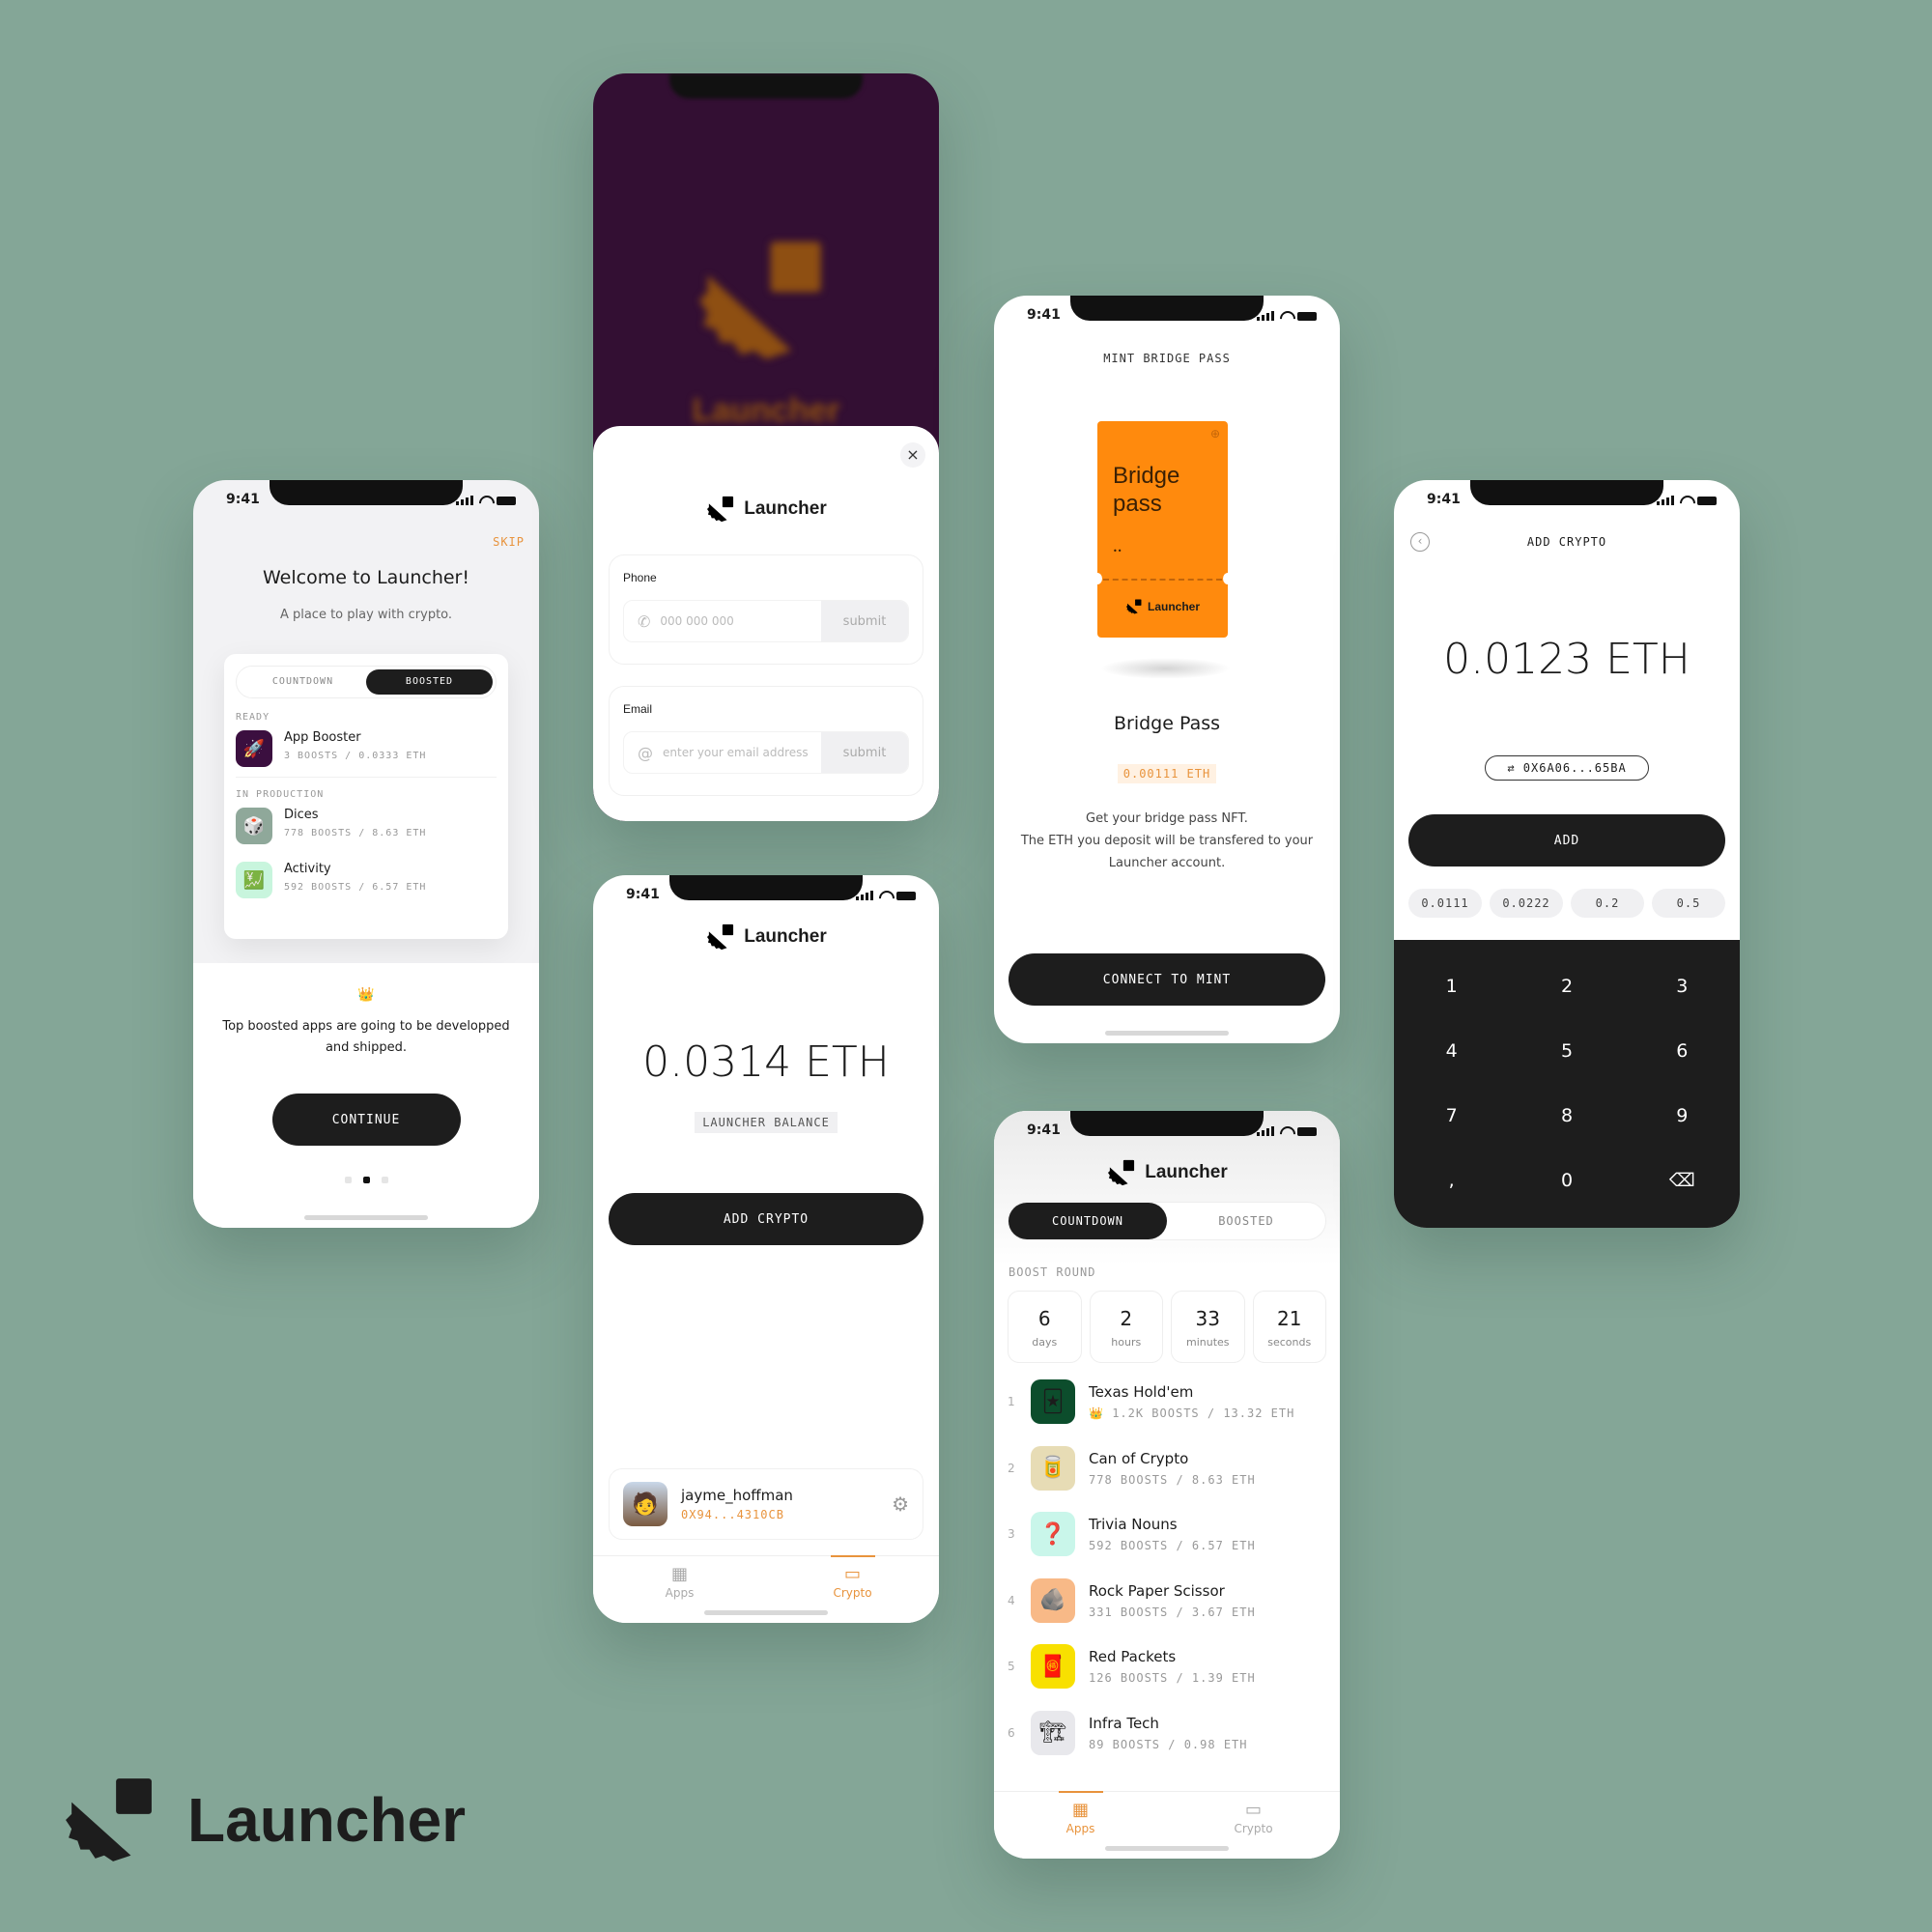 This screenshot has height=1932, width=1932. Describe the element at coordinates (1167, 1534) in the screenshot. I see `table-row: 3 ❓ Trivia Nouns 592 BOOSTS / 6.57 ETH` at that location.